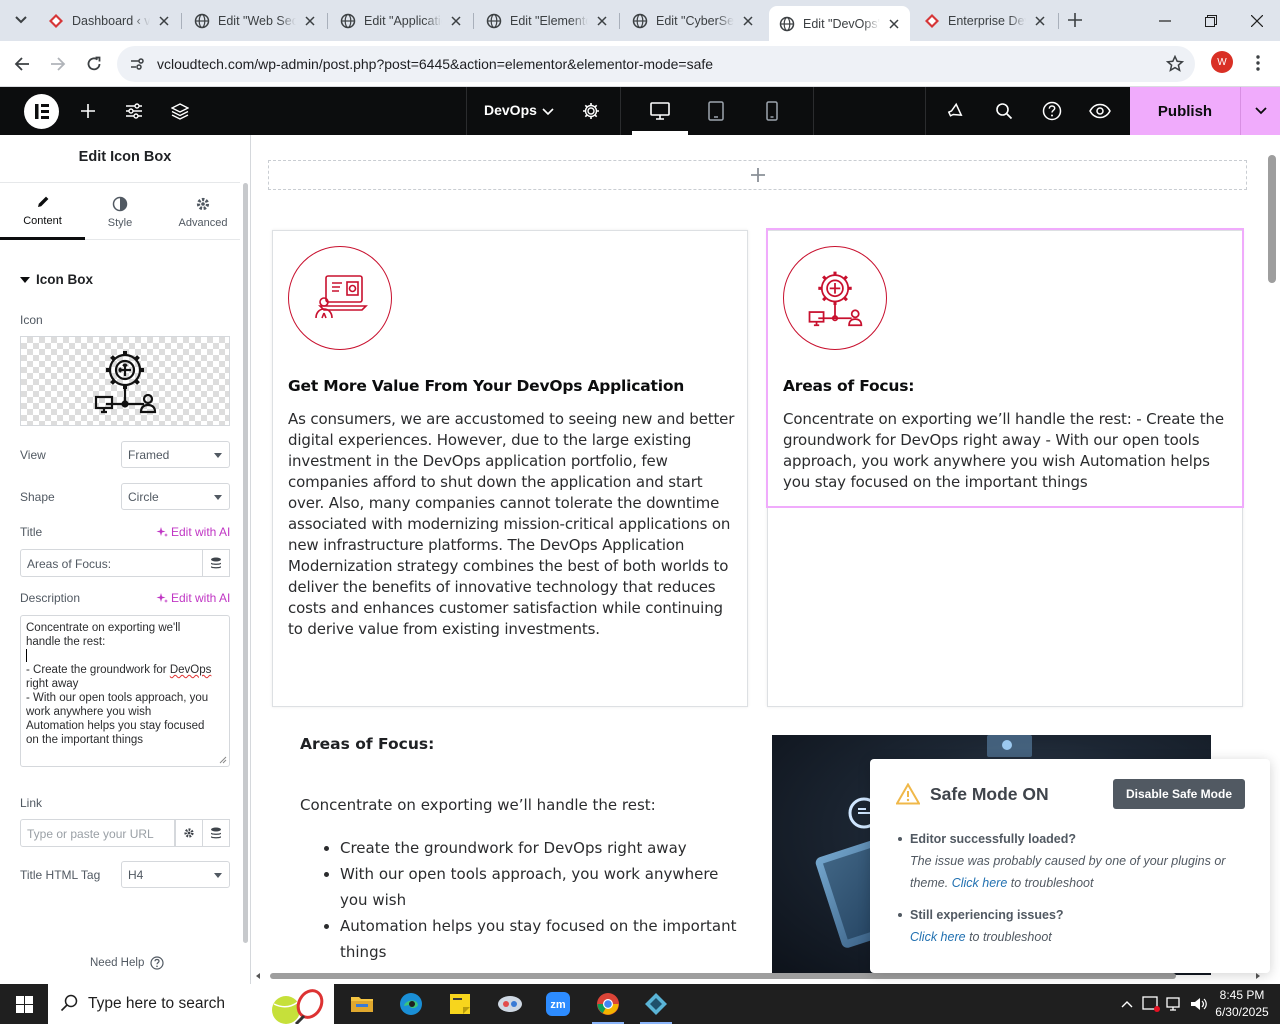 The width and height of the screenshot is (1280, 1024). Describe the element at coordinates (97, 833) in the screenshot. I see `link-input: Type or paste your URL` at that location.